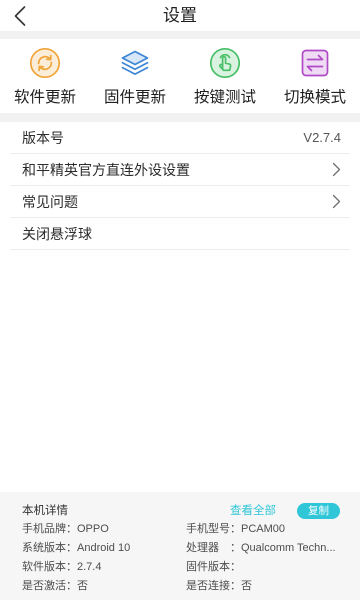 Image resolution: width=360 pixels, height=600 pixels. Describe the element at coordinates (104, 586) in the screenshot. I see `activation-status: 是否激活：否` at that location.